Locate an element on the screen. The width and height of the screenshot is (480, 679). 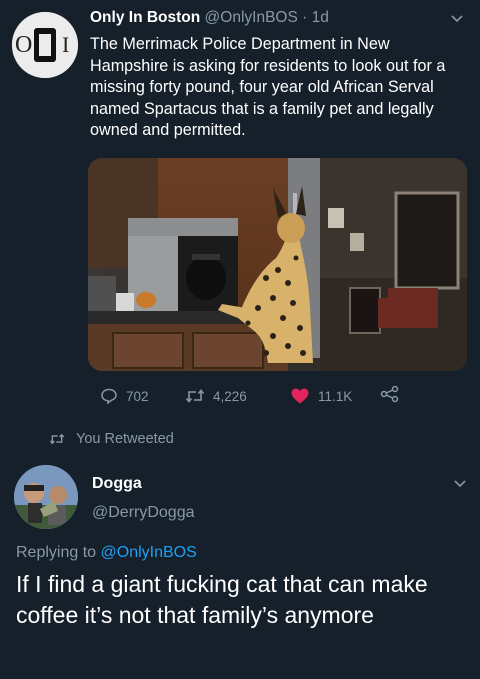
reply-author-name: Dogga is located at coordinates (117, 484).